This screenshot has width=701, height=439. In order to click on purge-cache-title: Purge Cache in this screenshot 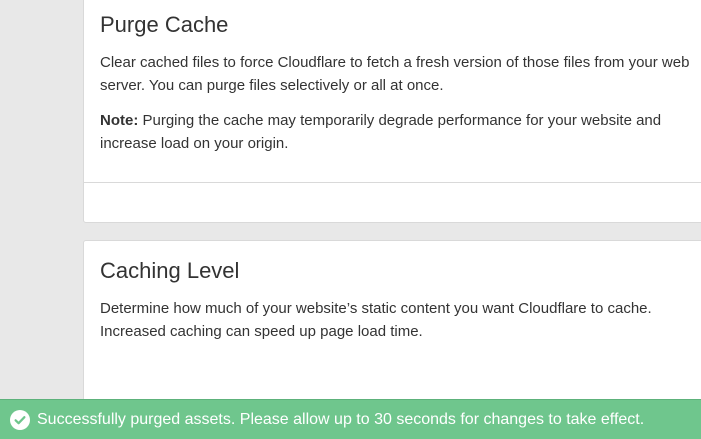, I will do `click(164, 24)`.